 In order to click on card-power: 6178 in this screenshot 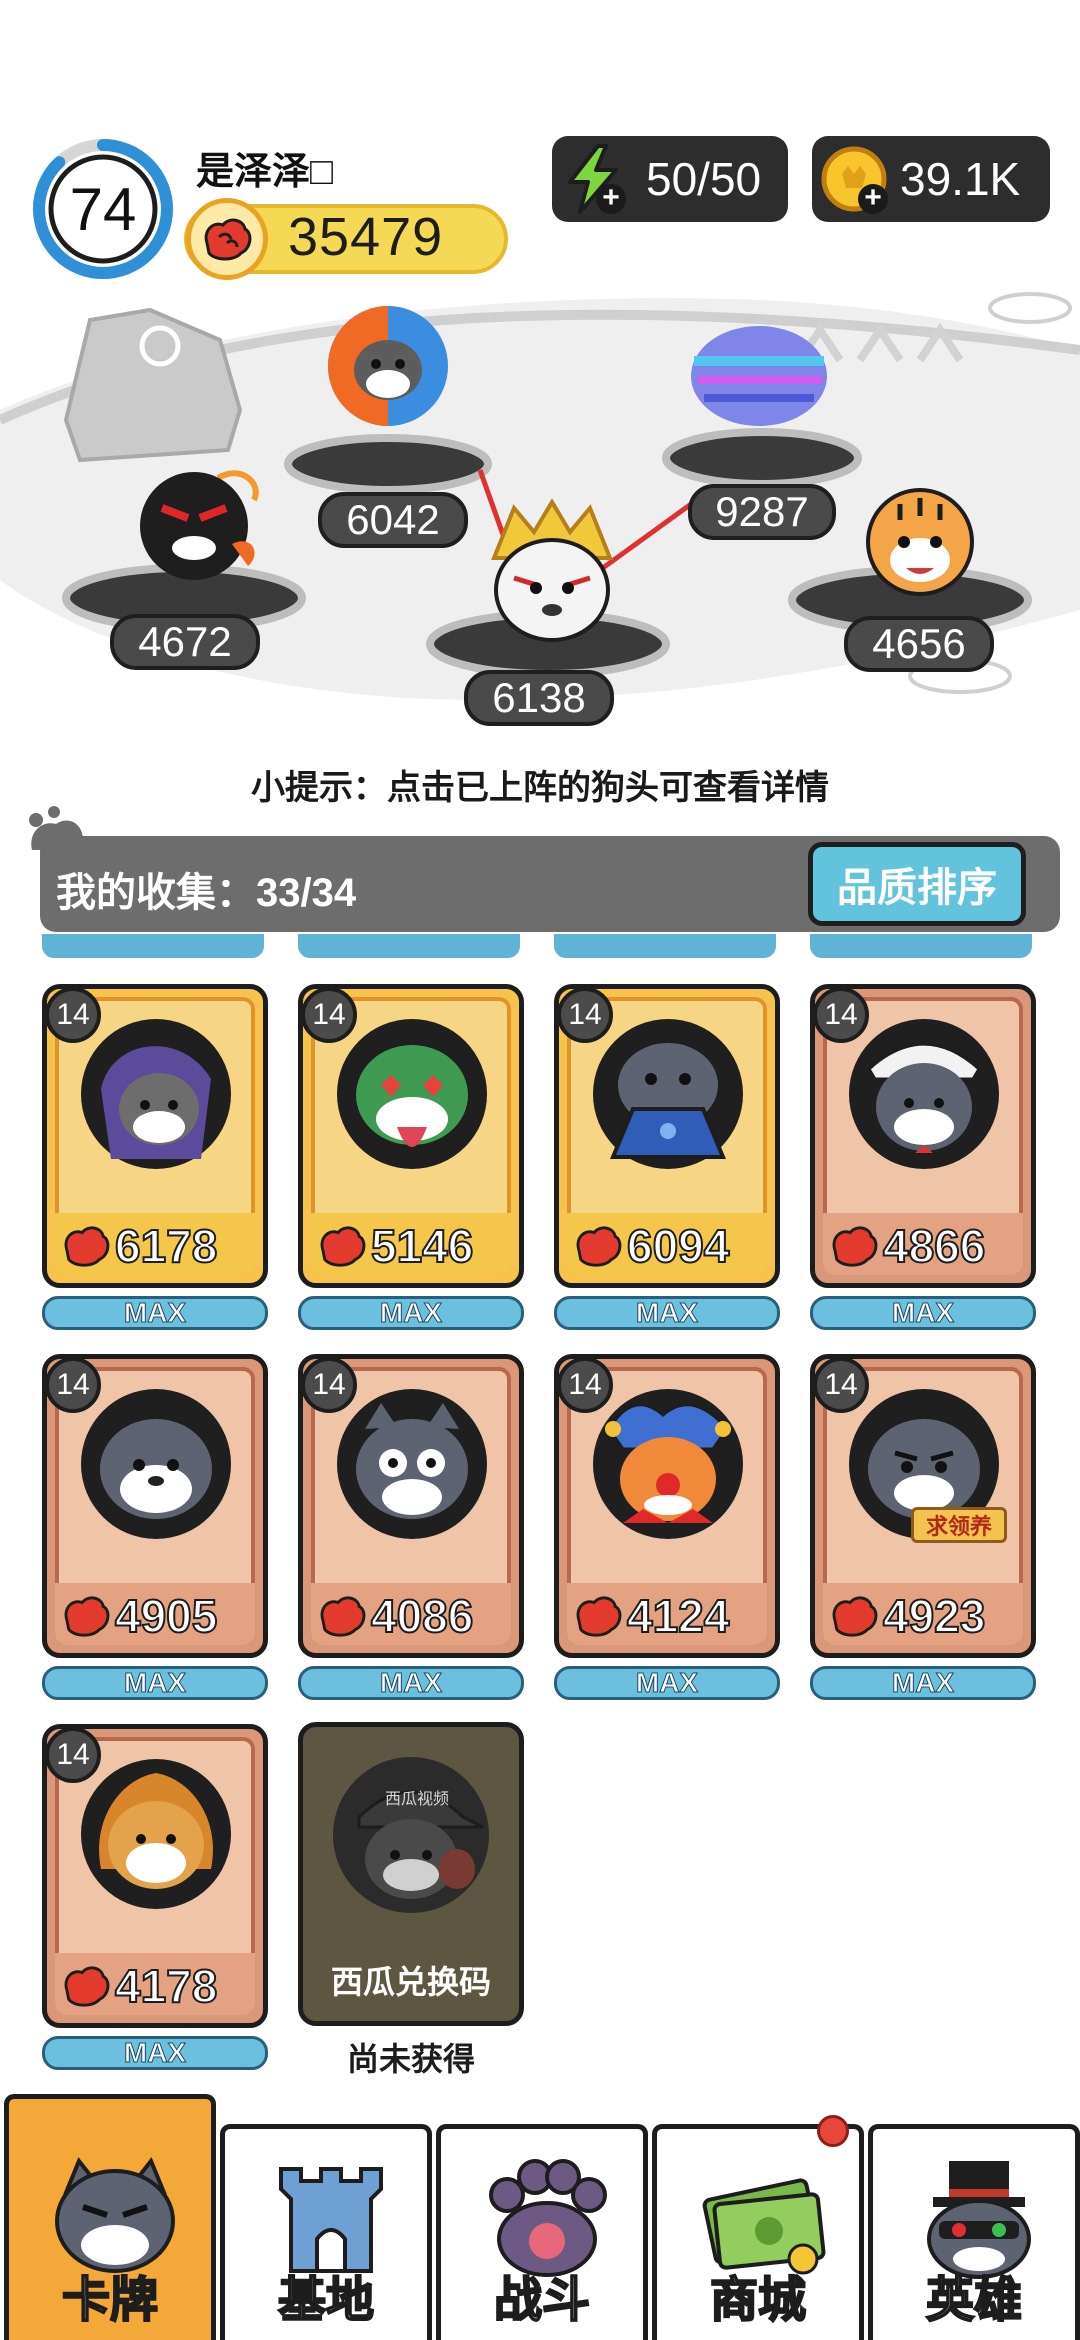, I will do `click(166, 1246)`.